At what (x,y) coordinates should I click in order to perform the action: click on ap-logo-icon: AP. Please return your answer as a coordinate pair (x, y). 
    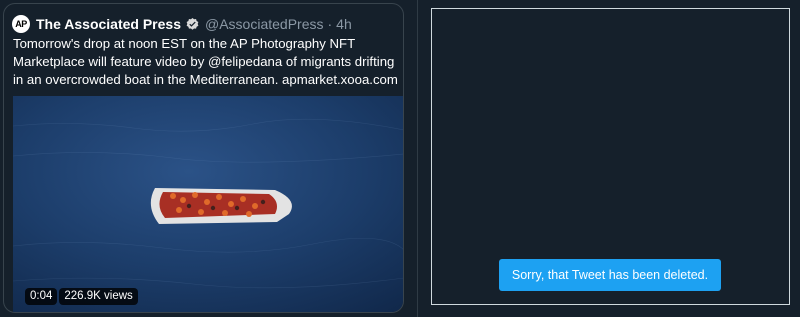
    Looking at the image, I should click on (21, 24).